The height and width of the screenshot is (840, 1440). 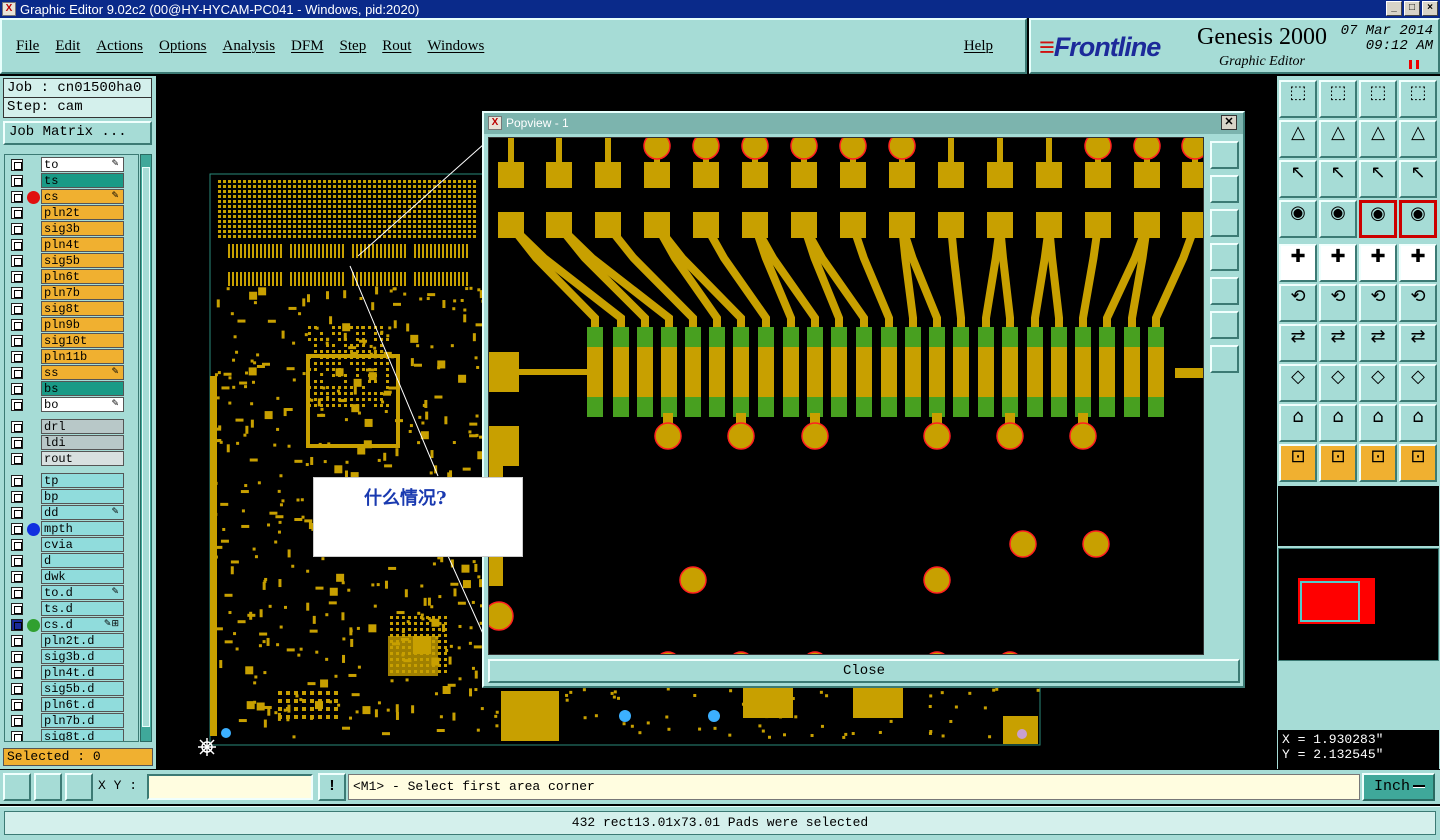 I want to click on layer-row-sig8t: sig8t, so click(x=71, y=308).